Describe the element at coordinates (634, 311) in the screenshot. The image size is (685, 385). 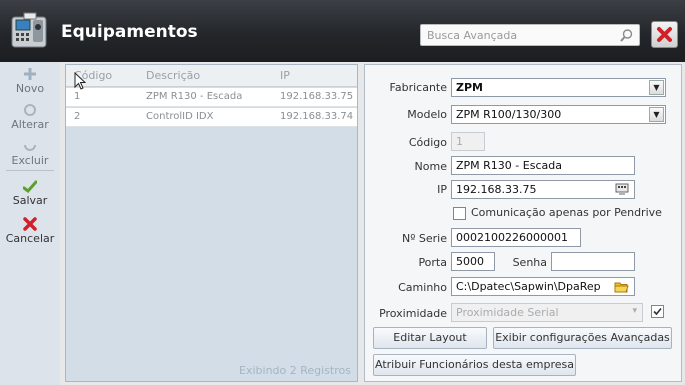
I see `chevron-down-icon: ▾` at that location.